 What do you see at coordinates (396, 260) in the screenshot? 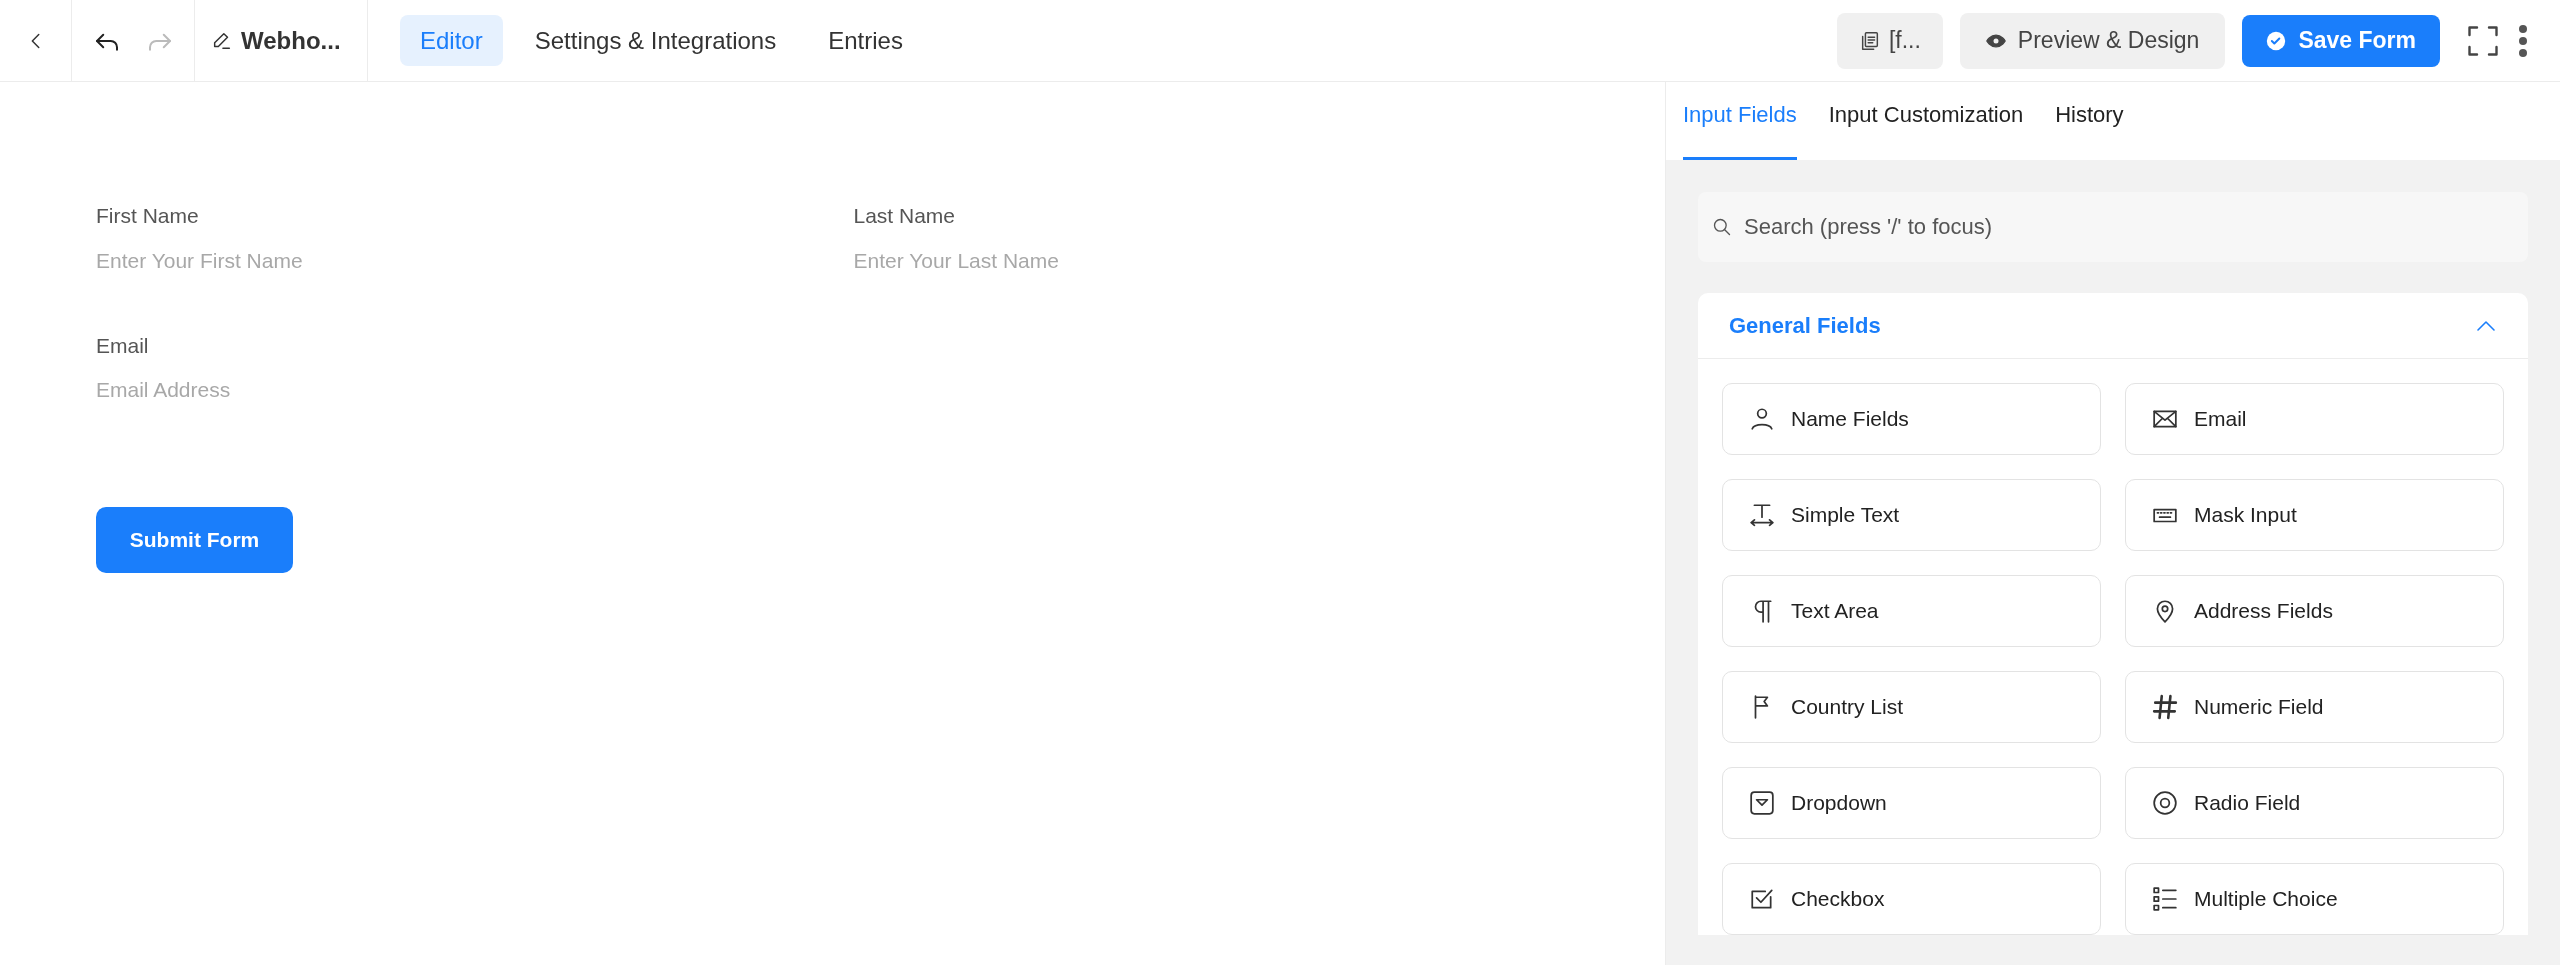
I see `input-field: Enter Your First Name` at bounding box center [396, 260].